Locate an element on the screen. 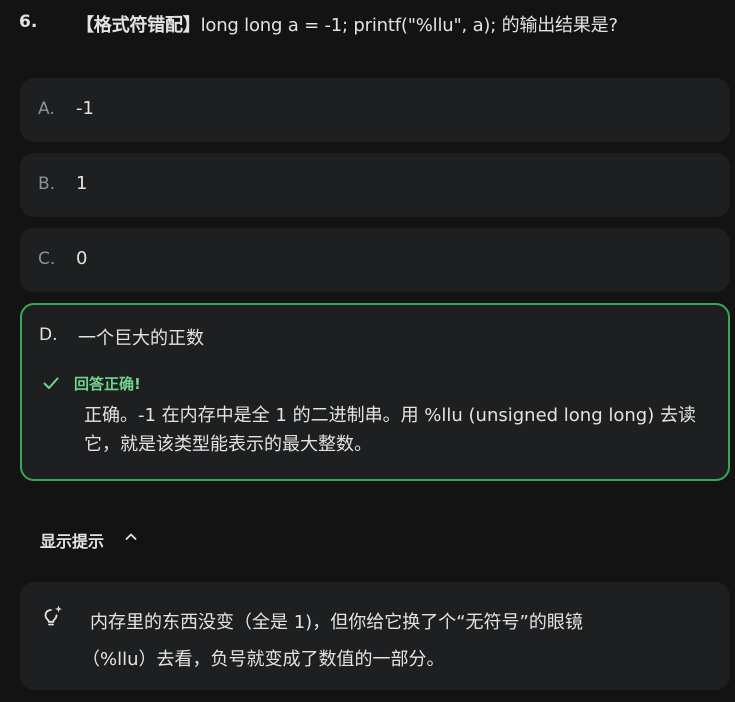 Image resolution: width=735 pixels, height=702 pixels. option-text: 0 is located at coordinates (82, 258).